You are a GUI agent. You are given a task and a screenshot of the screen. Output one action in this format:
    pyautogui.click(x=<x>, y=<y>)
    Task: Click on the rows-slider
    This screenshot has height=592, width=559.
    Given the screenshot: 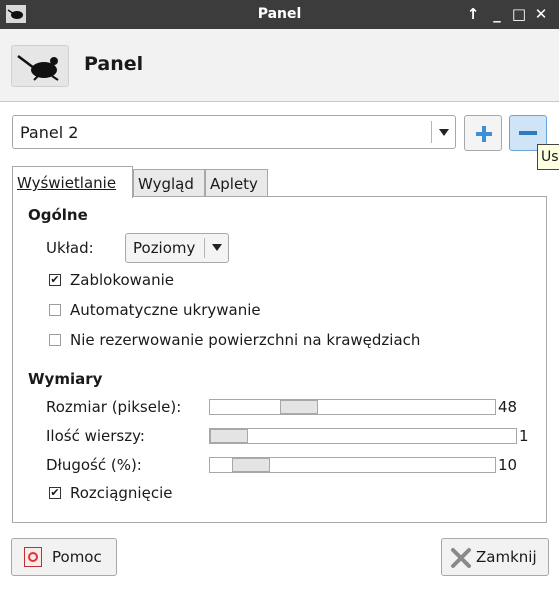 What is the action you would take?
    pyautogui.click(x=363, y=436)
    